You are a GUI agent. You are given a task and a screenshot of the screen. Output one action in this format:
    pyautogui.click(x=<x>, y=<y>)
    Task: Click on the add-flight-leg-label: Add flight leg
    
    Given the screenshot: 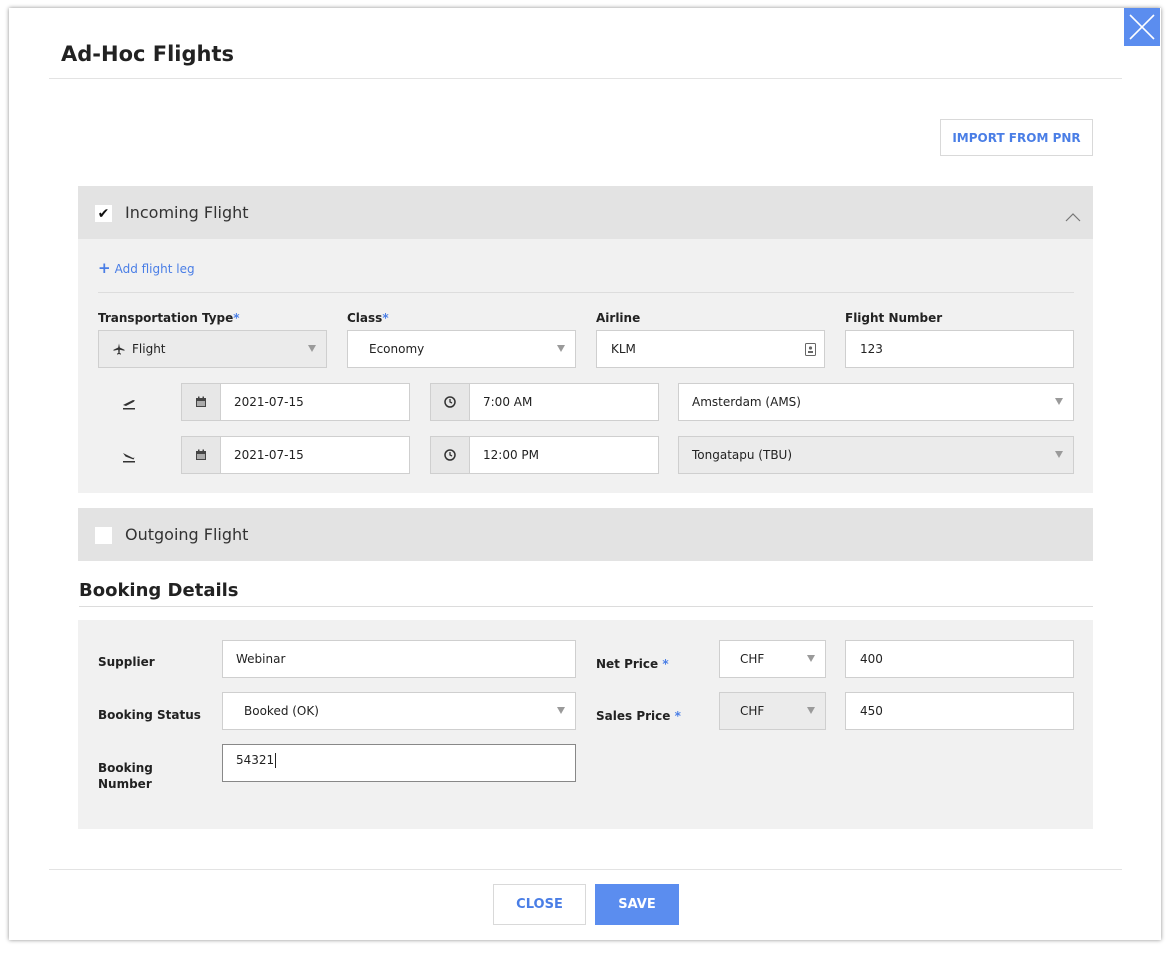 What is the action you would take?
    pyautogui.click(x=154, y=269)
    